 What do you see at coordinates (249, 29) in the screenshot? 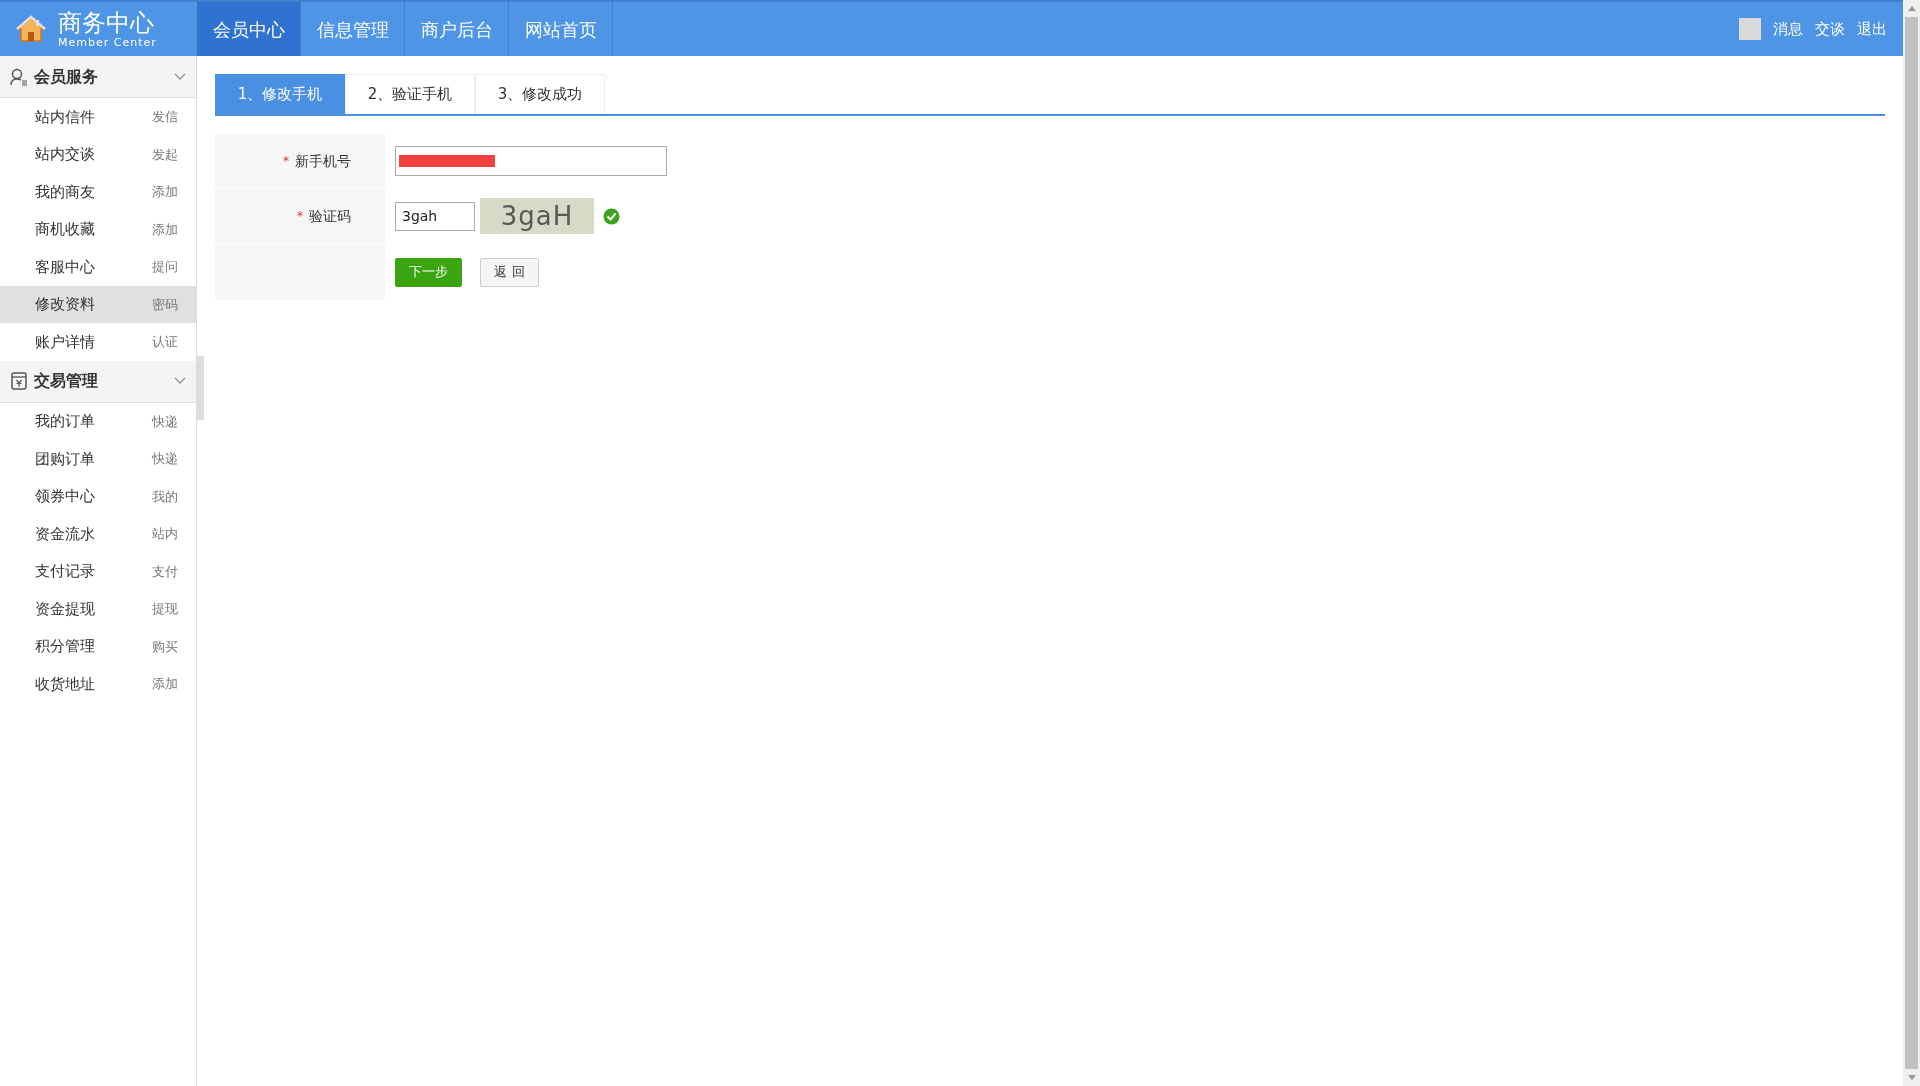
I see `nav-tab: 会员中心` at bounding box center [249, 29].